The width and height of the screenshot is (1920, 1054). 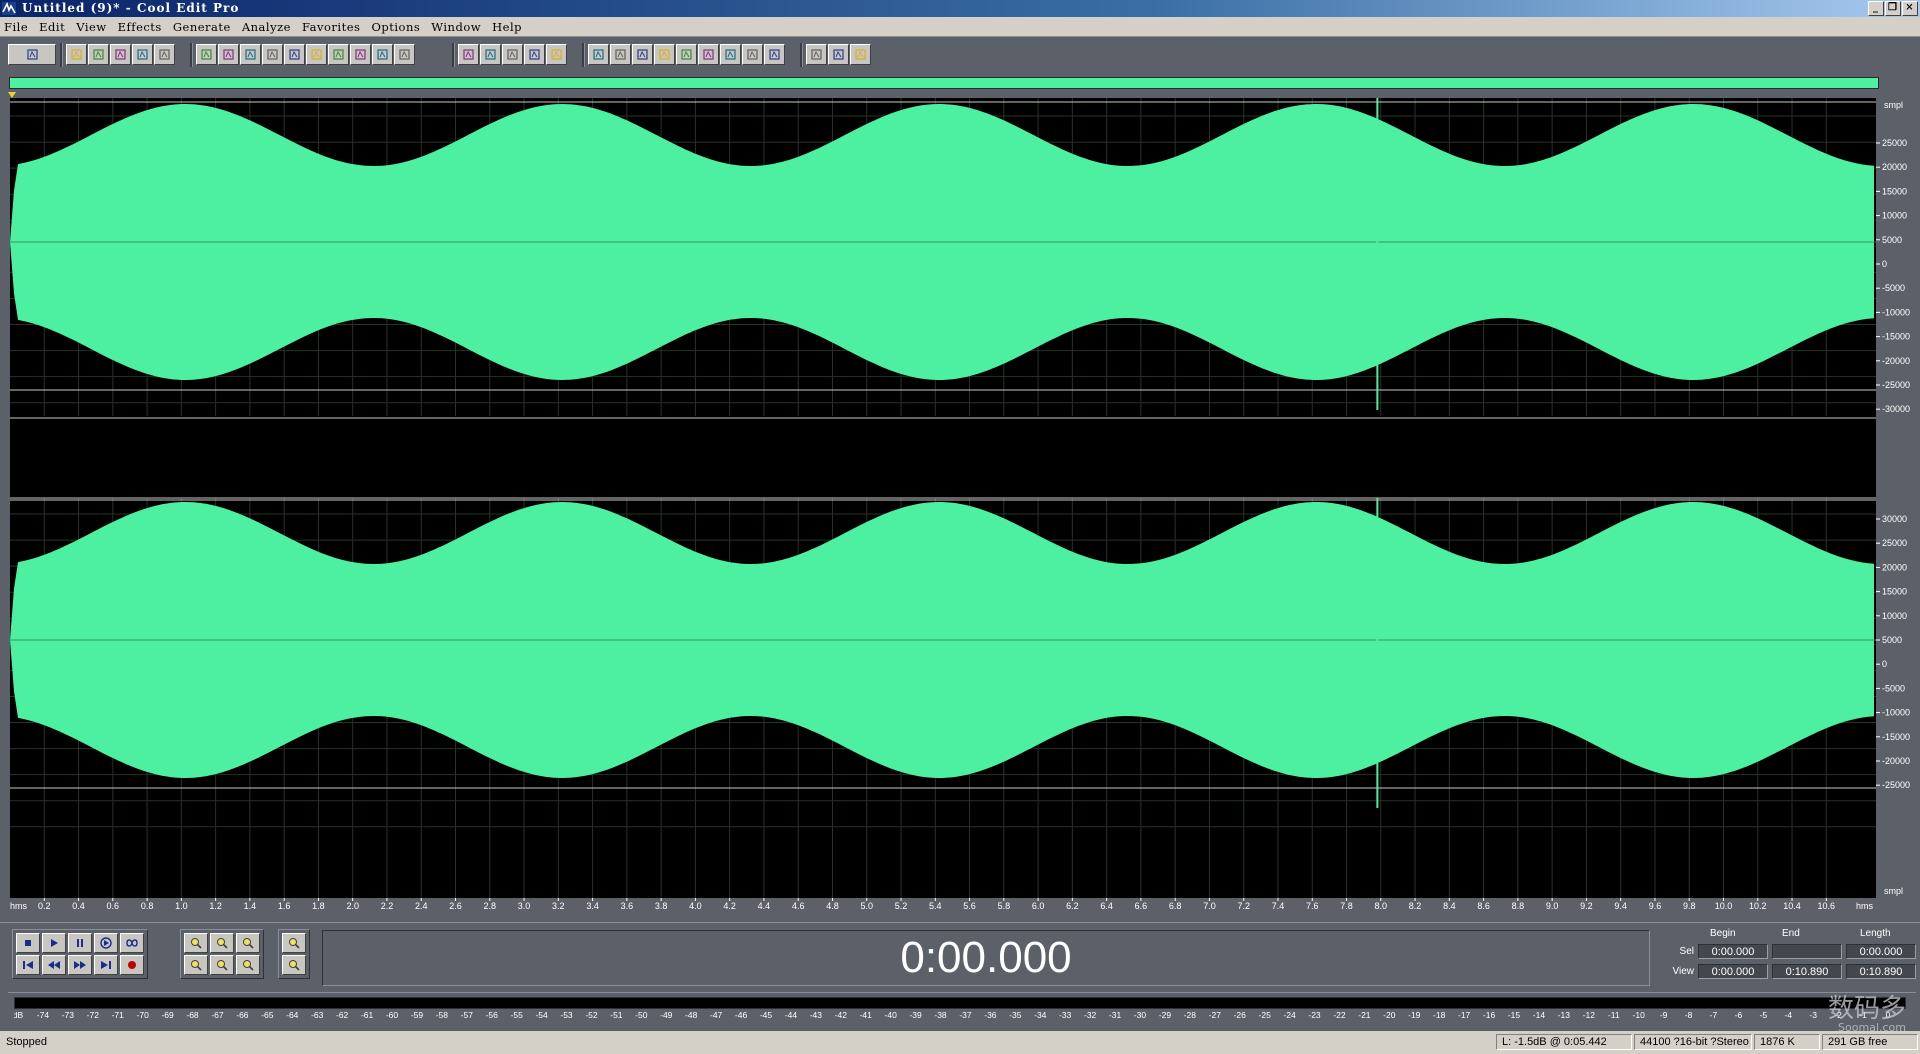 I want to click on title-bar: Untitled (9)* - Cool Edit Pro _ ❐ ×, so click(x=960, y=8).